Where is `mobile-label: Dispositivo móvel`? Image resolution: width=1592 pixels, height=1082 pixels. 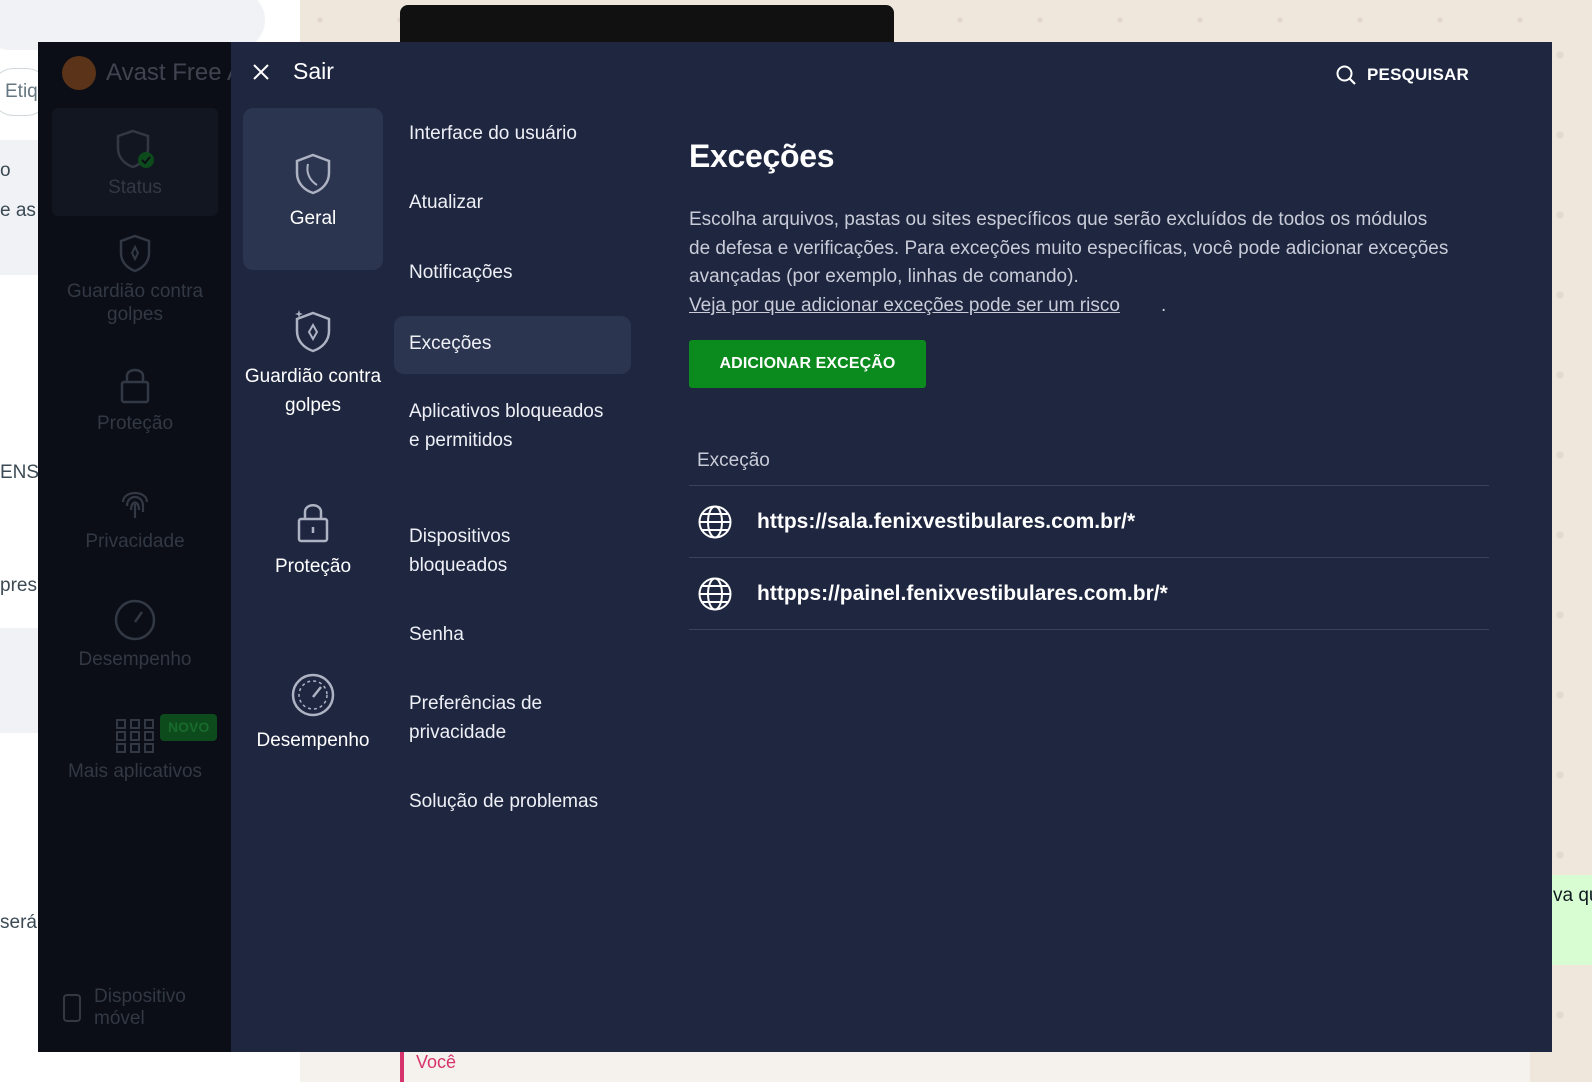
mobile-label: Dispositivo móvel is located at coordinates (140, 1007).